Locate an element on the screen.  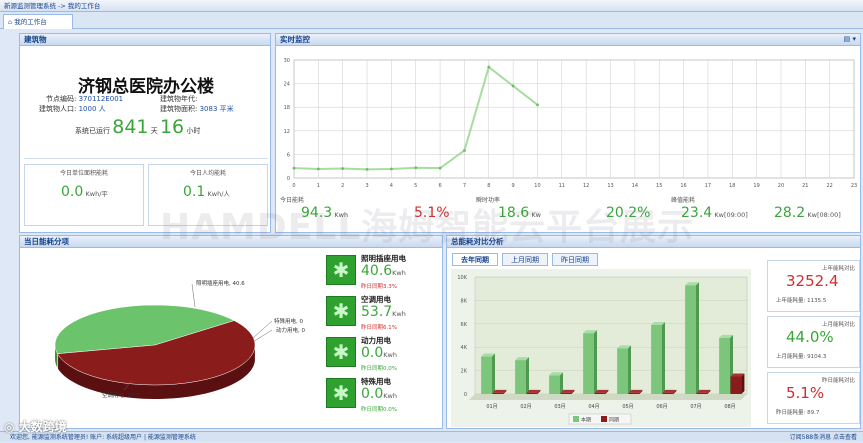
tab-last-year: 去年同期 is located at coordinates (475, 259).